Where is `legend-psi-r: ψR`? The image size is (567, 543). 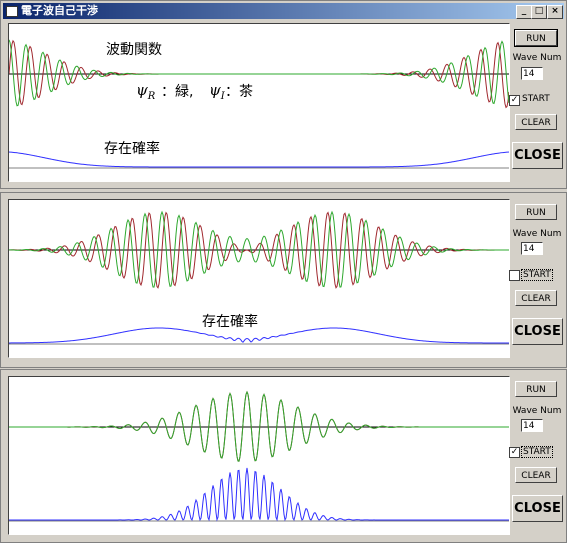 legend-psi-r: ψR is located at coordinates (145, 91).